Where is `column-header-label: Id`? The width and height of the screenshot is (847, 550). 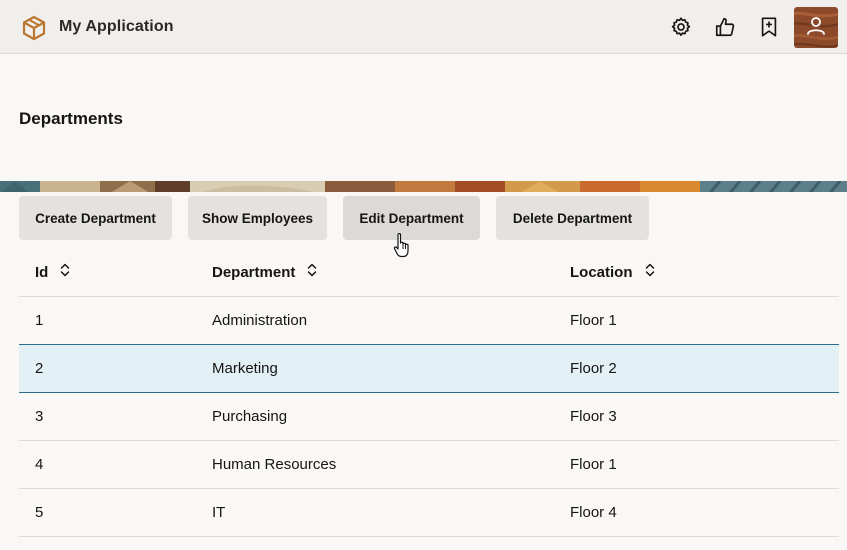
column-header-label: Id is located at coordinates (42, 272).